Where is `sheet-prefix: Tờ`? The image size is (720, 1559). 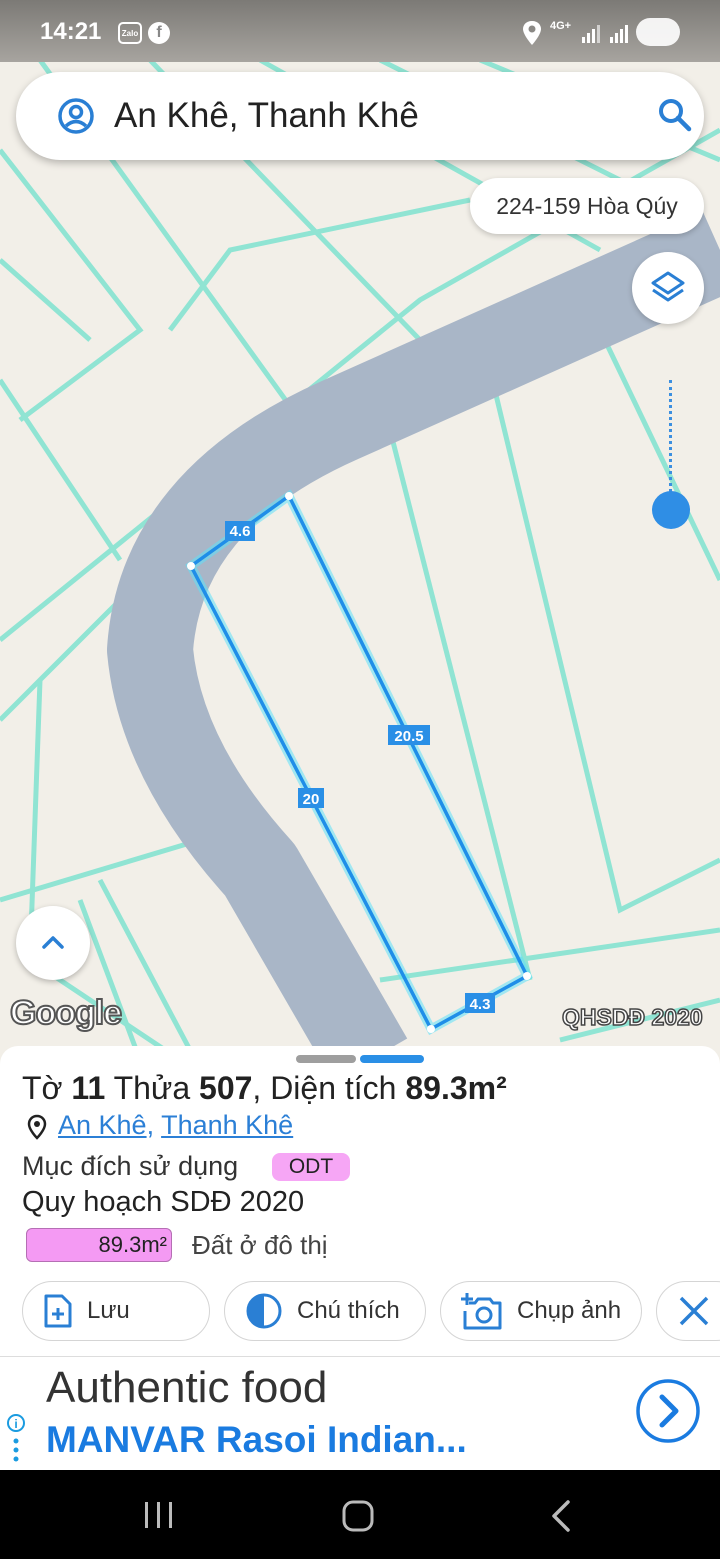 sheet-prefix: Tờ is located at coordinates (42, 1088).